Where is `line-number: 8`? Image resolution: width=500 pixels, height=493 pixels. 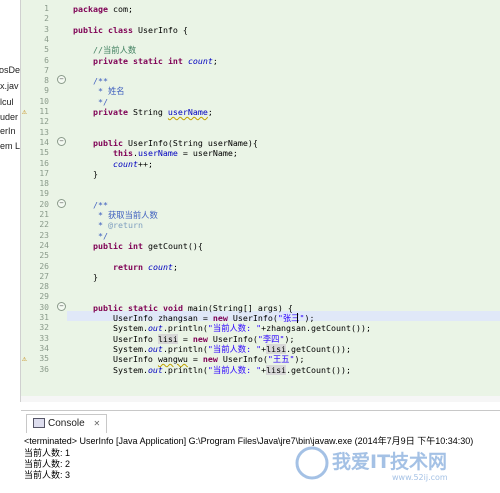
line-number: 8 is located at coordinates (46, 81).